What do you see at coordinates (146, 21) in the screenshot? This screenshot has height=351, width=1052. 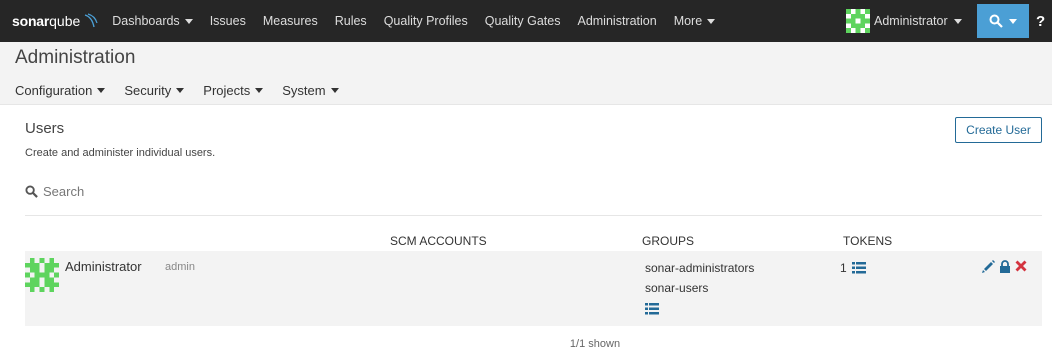 I see `nav-dashboards-label: Dashboards` at bounding box center [146, 21].